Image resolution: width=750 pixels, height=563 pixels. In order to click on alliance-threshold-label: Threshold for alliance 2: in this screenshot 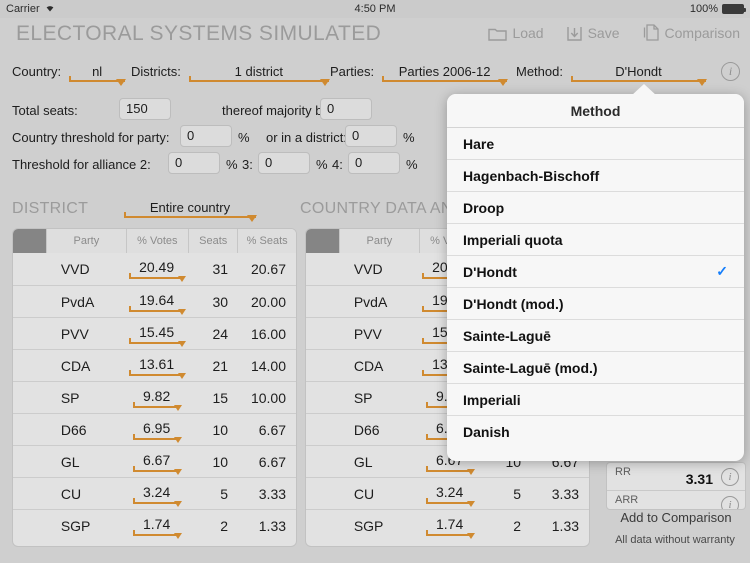, I will do `click(81, 164)`.